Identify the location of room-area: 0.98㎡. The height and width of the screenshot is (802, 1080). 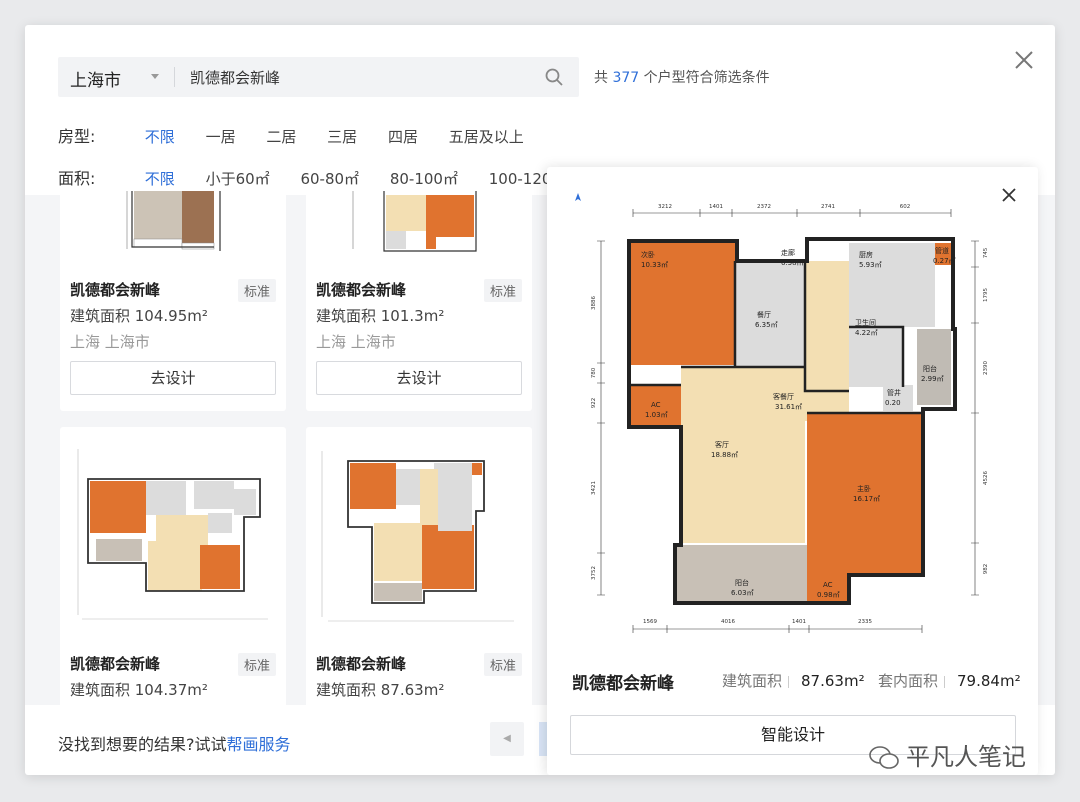
(828, 595).